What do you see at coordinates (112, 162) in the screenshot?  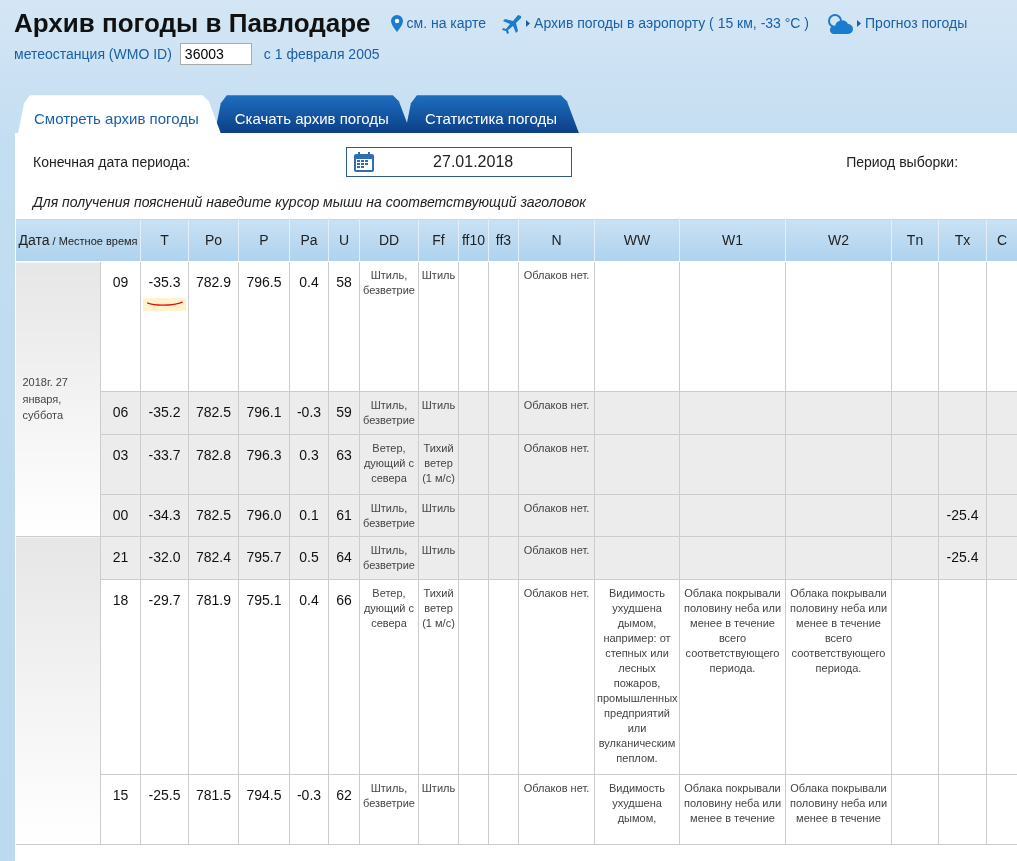 I see `end-date-label: Конечная дата периода:` at bounding box center [112, 162].